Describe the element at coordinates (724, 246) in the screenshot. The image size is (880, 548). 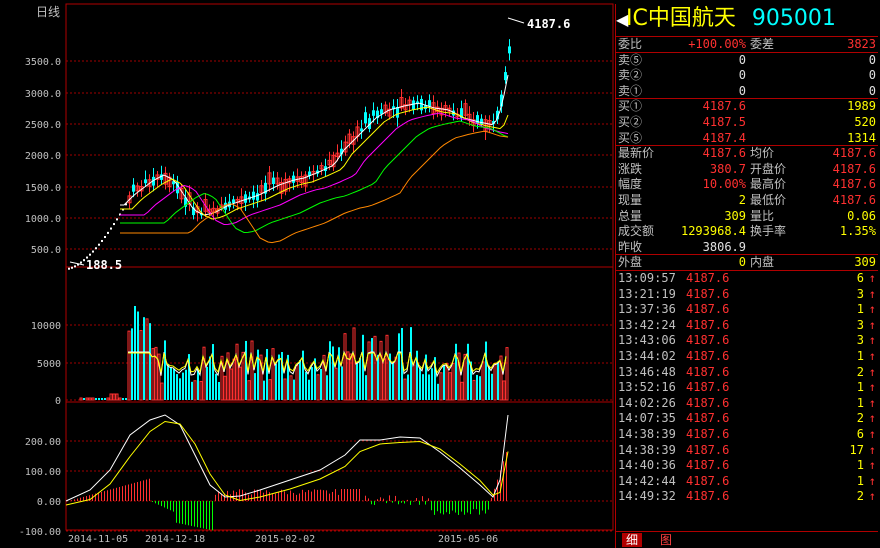
I see `prev-close-value: 3806.9` at that location.